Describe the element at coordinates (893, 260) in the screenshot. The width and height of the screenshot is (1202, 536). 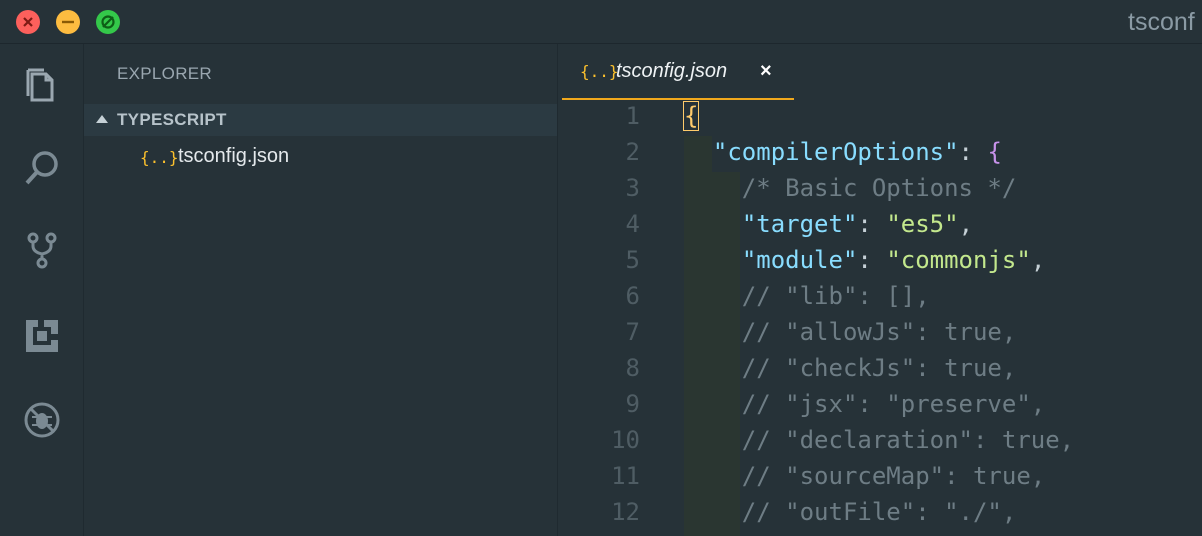
I see `code-text: "module": "commonjs",` at that location.